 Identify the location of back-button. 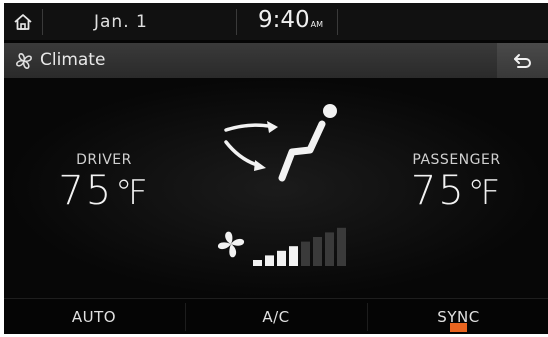
(522, 60).